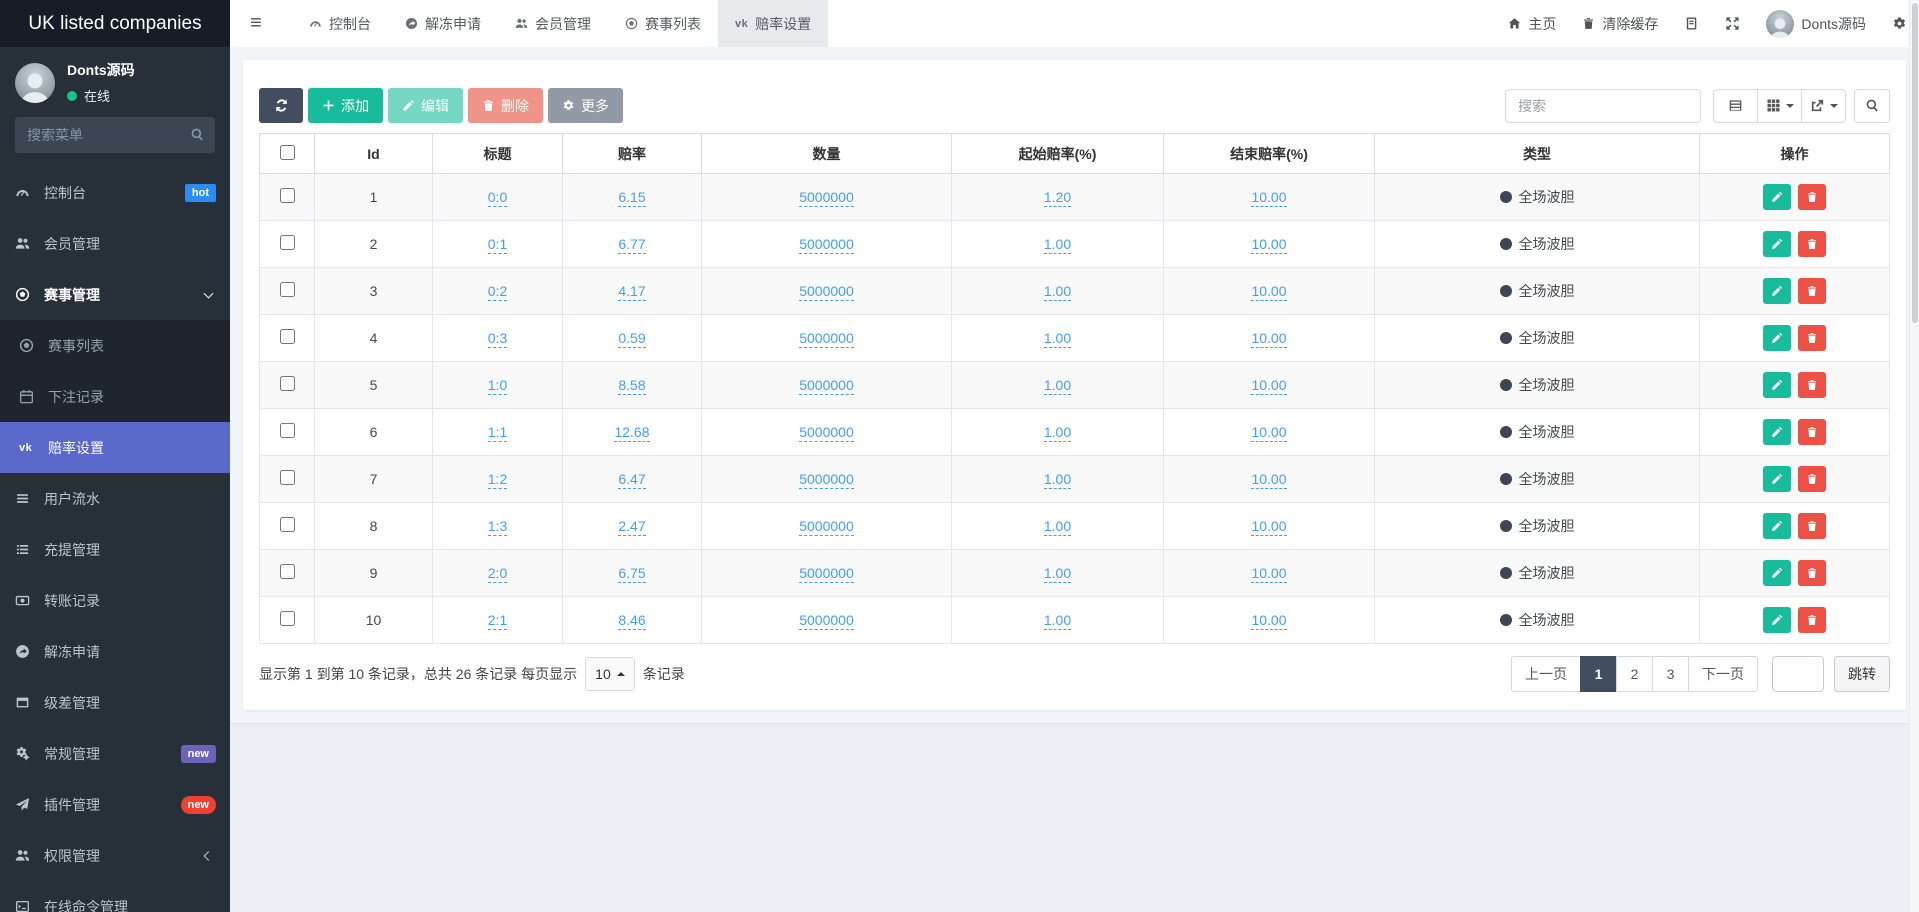 The width and height of the screenshot is (1919, 912). I want to click on sidebar-item-general: 常规管理 new, so click(115, 753).